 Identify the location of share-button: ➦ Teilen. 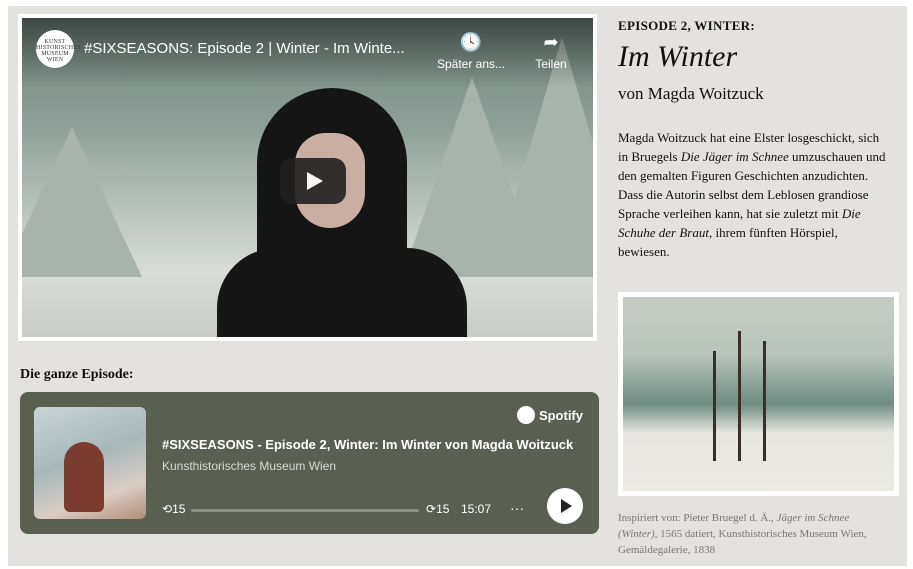
(551, 51).